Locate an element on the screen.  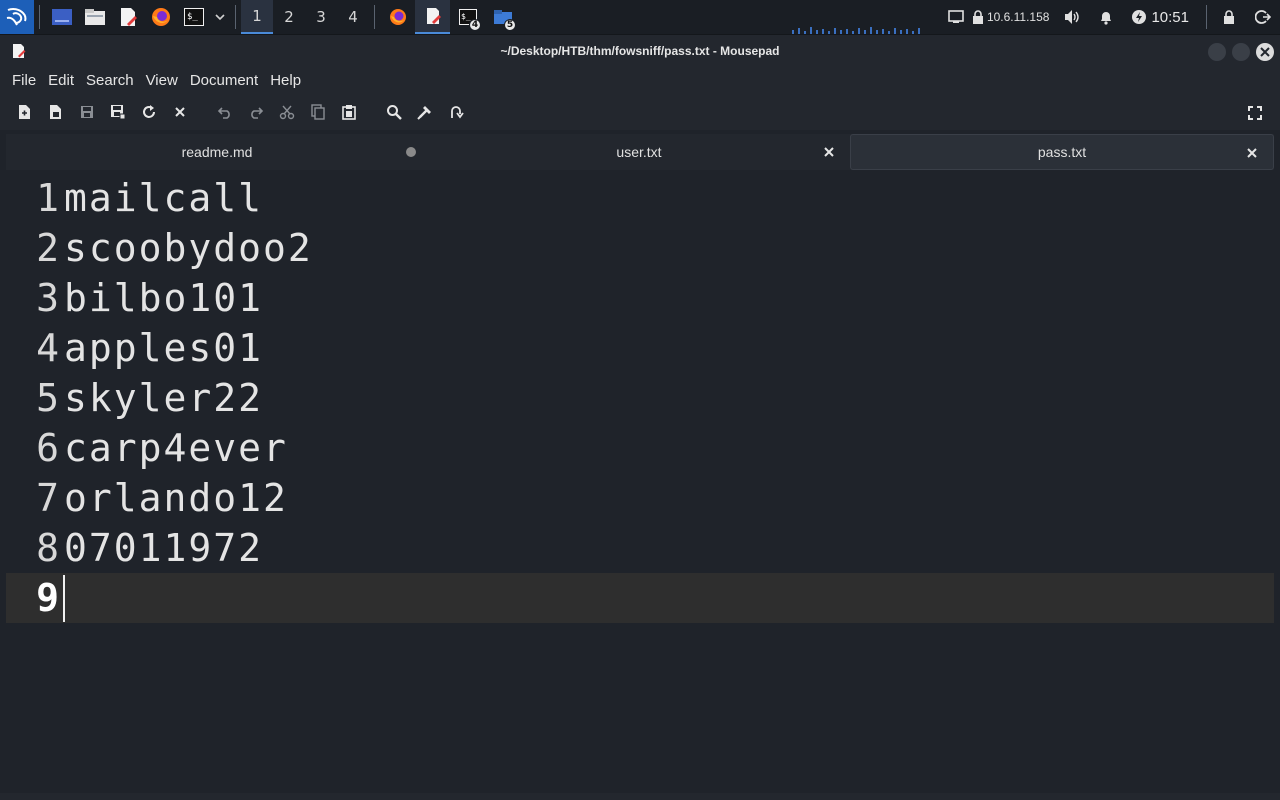
editor-line: 3 bilbo101 is located at coordinates (640, 298).